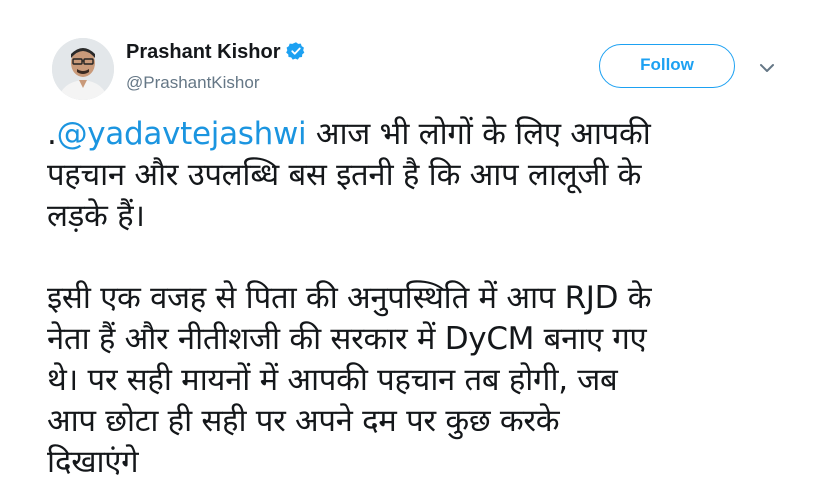 The width and height of the screenshot is (828, 499). What do you see at coordinates (303, 421) in the screenshot?
I see `tweet-line-7: आप छोटा ही सही पर अपने दम पर कुछ करके` at bounding box center [303, 421].